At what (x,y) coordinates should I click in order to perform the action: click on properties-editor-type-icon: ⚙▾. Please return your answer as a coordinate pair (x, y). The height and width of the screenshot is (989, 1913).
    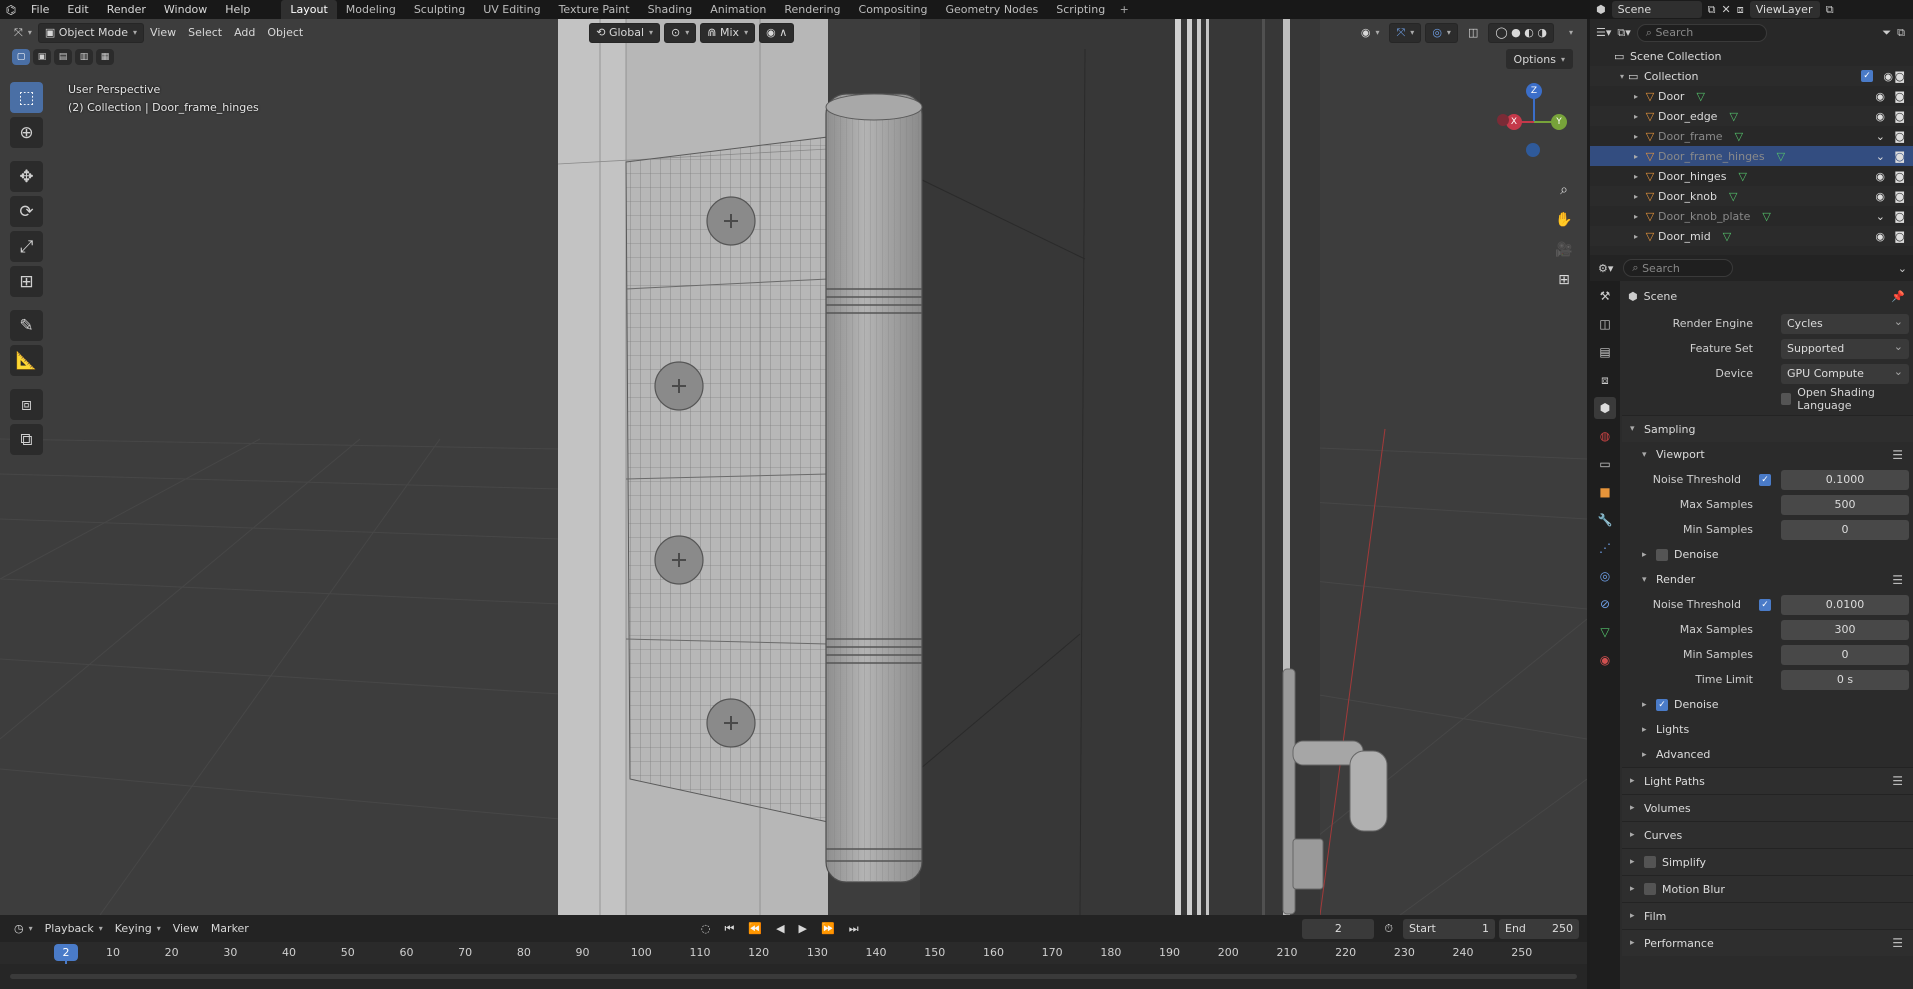
    Looking at the image, I should click on (1605, 268).